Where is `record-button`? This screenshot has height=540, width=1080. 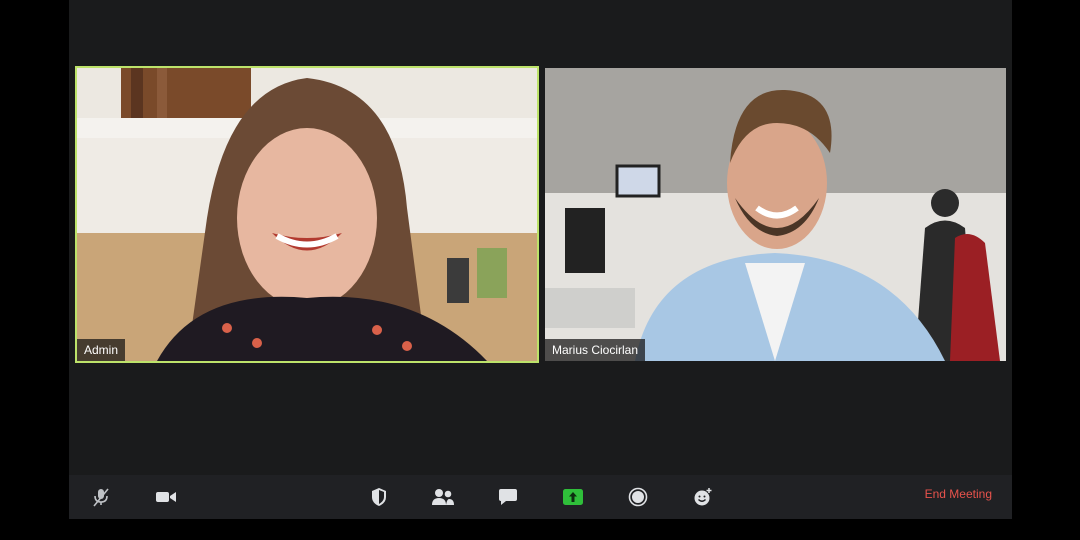 record-button is located at coordinates (638, 497).